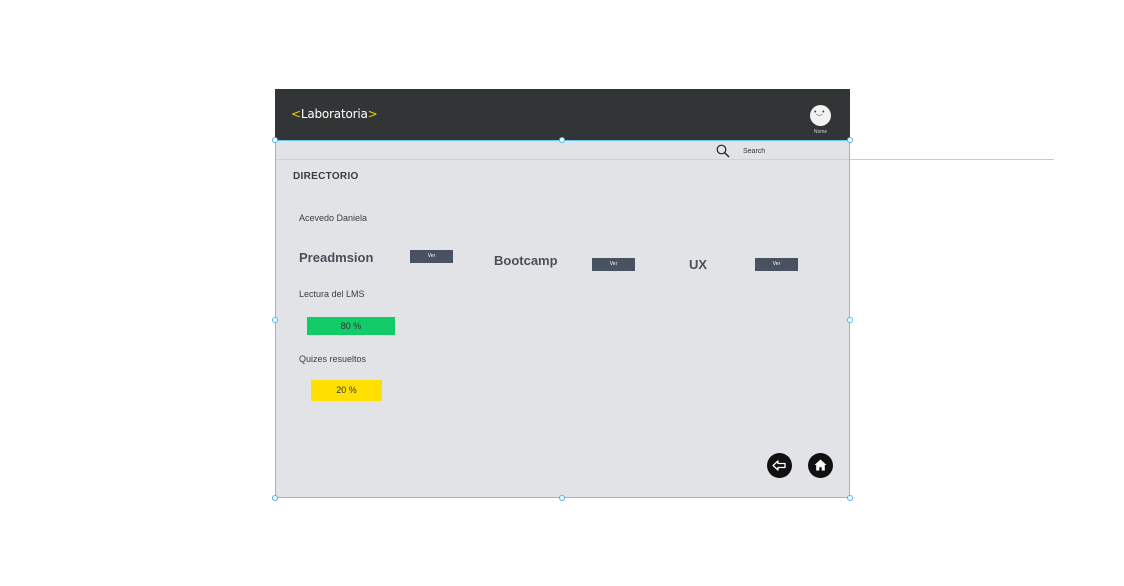 The height and width of the screenshot is (586, 1124). What do you see at coordinates (820, 132) in the screenshot?
I see `avatar-label: Nome` at bounding box center [820, 132].